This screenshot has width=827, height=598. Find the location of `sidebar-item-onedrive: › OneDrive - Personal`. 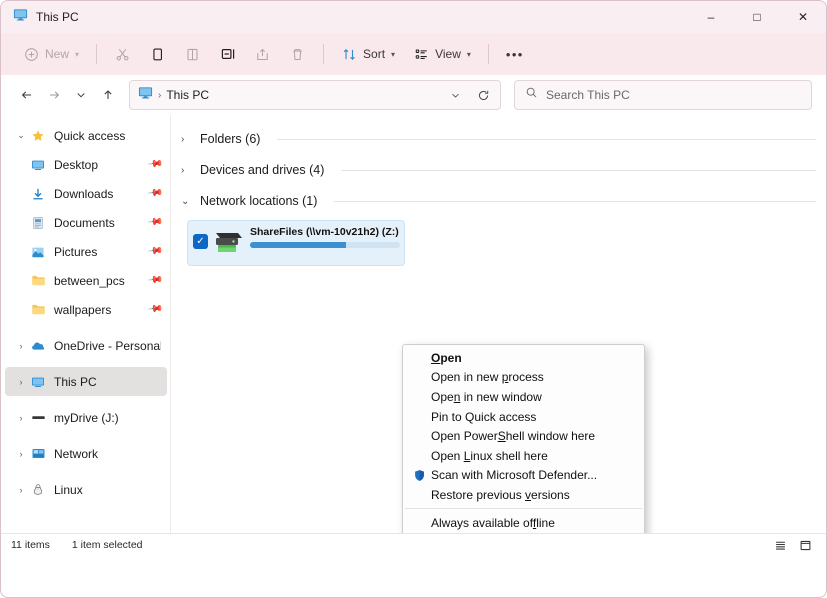

sidebar-item-onedrive: › OneDrive - Personal is located at coordinates (86, 345).